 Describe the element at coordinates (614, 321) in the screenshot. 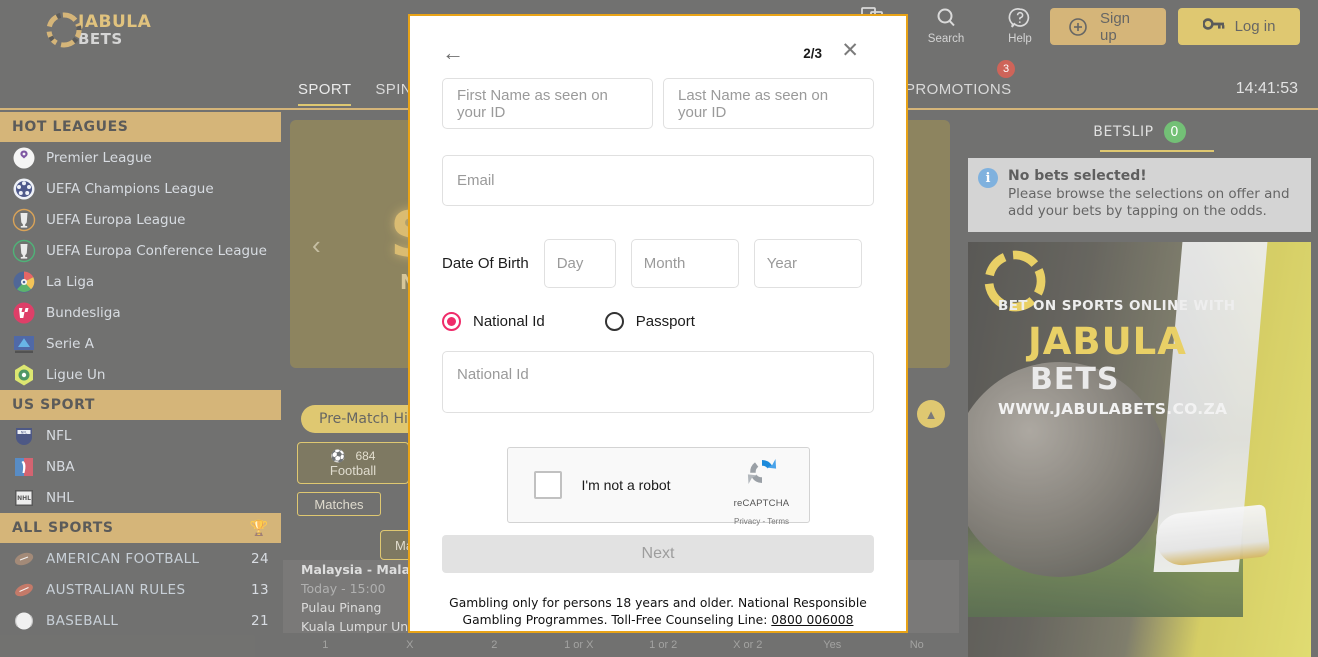

I see `radio-passport-dot` at that location.